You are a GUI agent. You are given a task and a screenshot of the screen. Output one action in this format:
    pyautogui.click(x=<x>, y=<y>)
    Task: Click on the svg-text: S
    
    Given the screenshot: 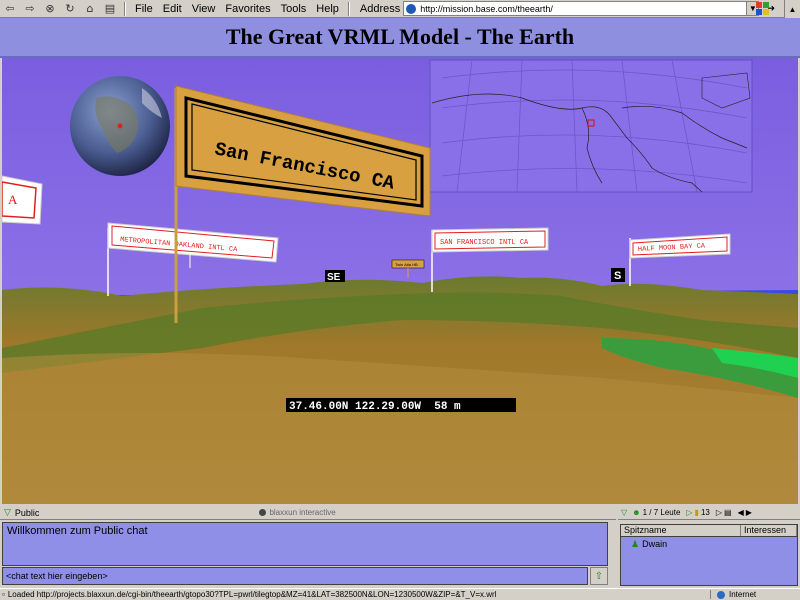 What is the action you would take?
    pyautogui.click(x=617, y=276)
    